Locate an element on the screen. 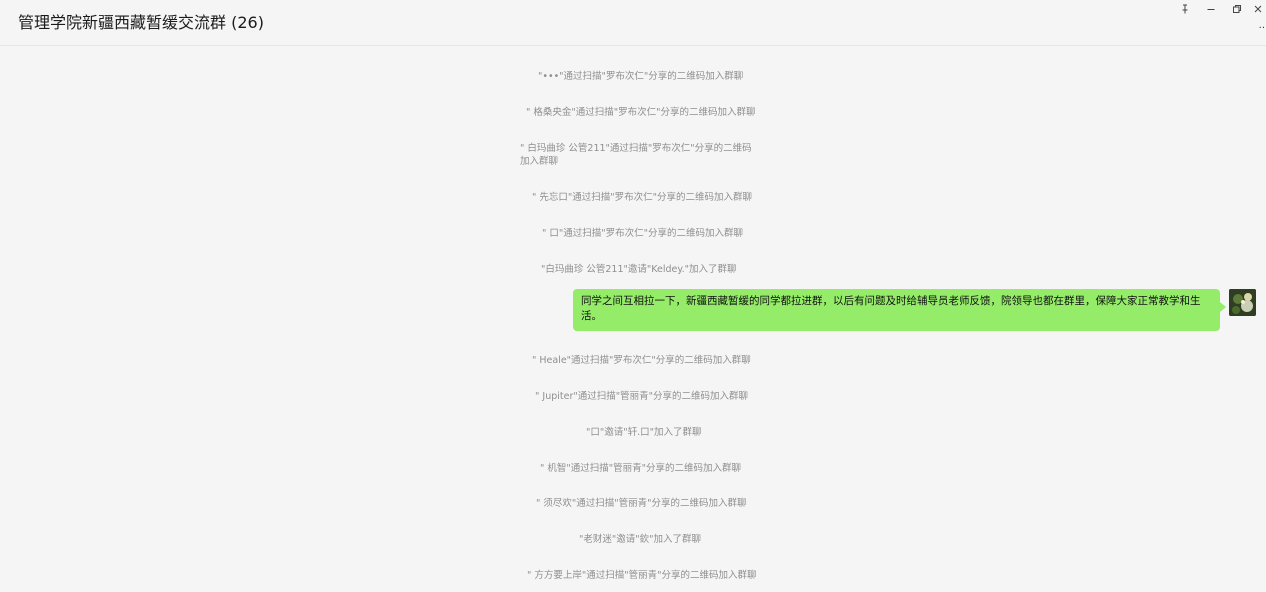  system-message: " 方方要上岸"通过扫描"管丽青"分享的二维码加入群聊 is located at coordinates (642, 575).